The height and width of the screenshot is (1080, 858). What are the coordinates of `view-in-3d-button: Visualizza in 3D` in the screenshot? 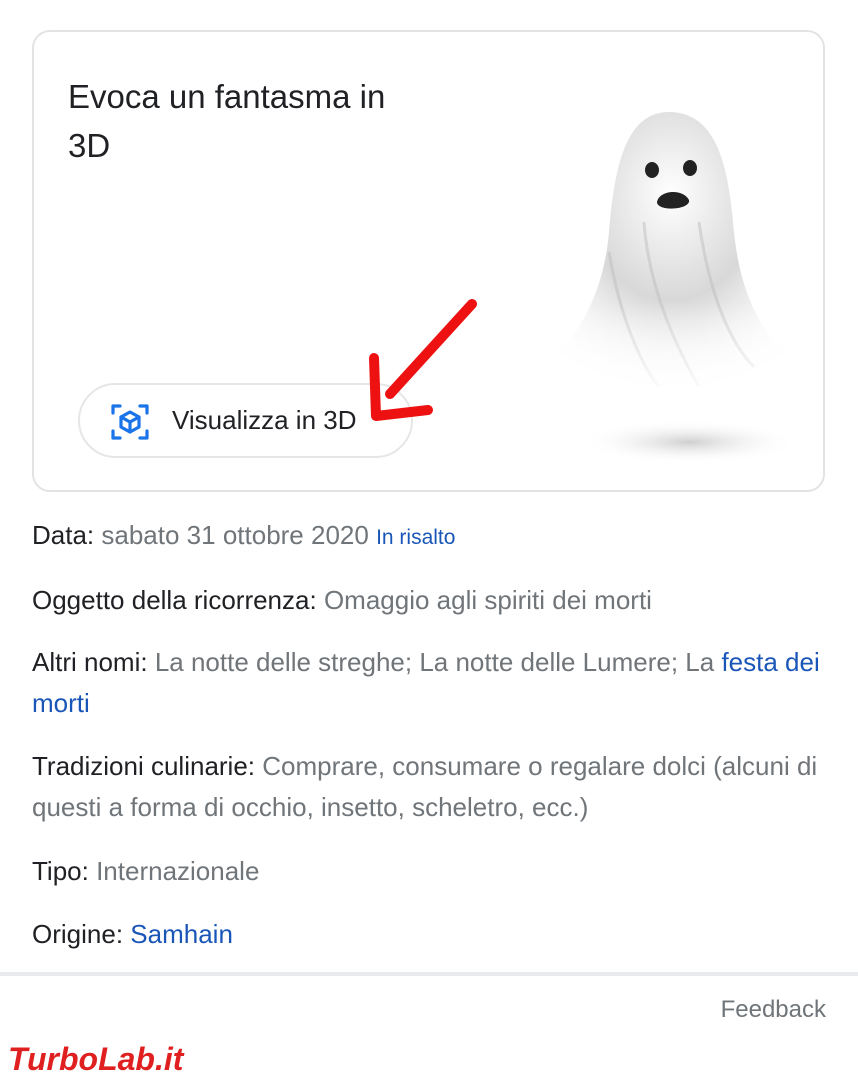 It's located at (245, 420).